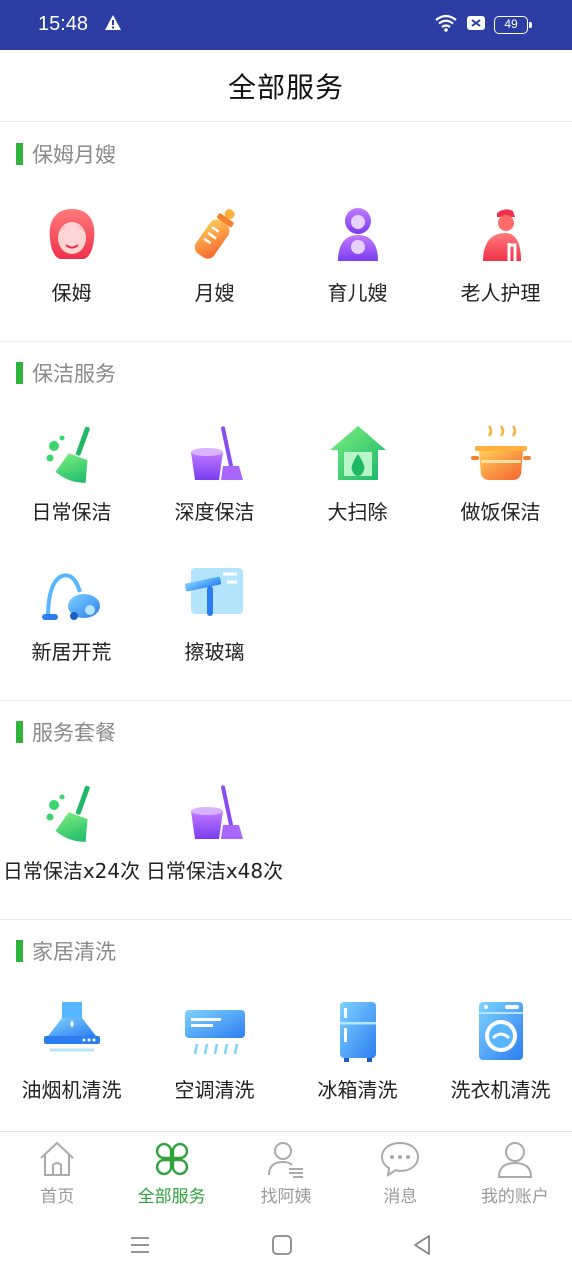  I want to click on service-label: 日常保洁, so click(71, 512).